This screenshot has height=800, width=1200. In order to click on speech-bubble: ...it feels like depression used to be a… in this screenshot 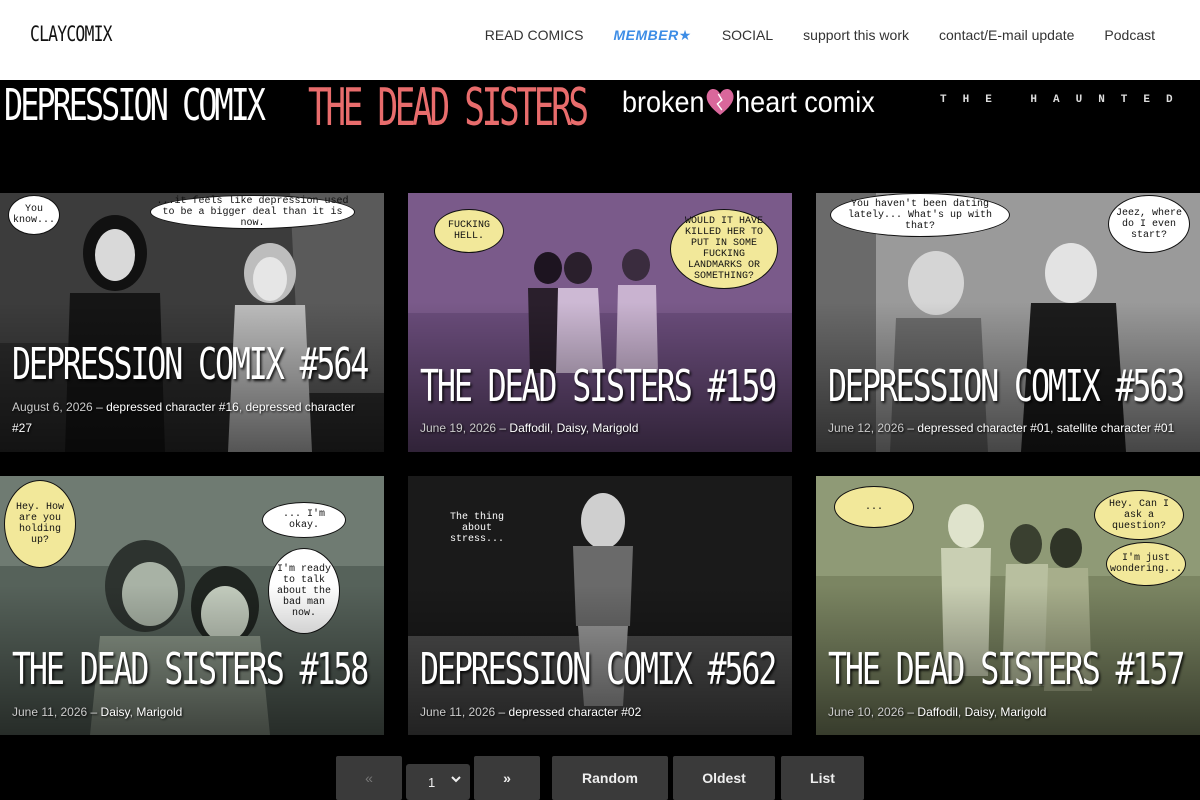, I will do `click(252, 212)`.